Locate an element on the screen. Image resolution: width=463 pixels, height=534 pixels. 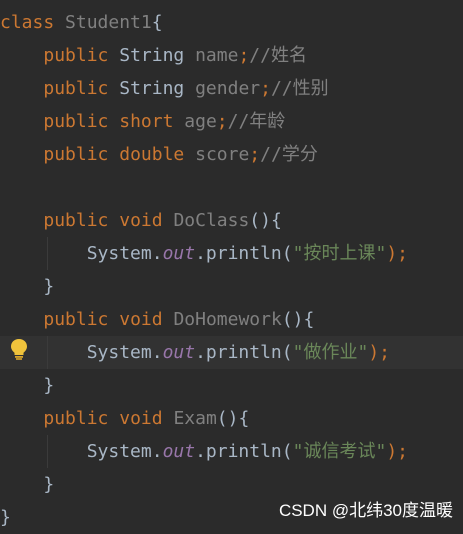
code-line: public short age;//年龄 is located at coordinates (231, 121).